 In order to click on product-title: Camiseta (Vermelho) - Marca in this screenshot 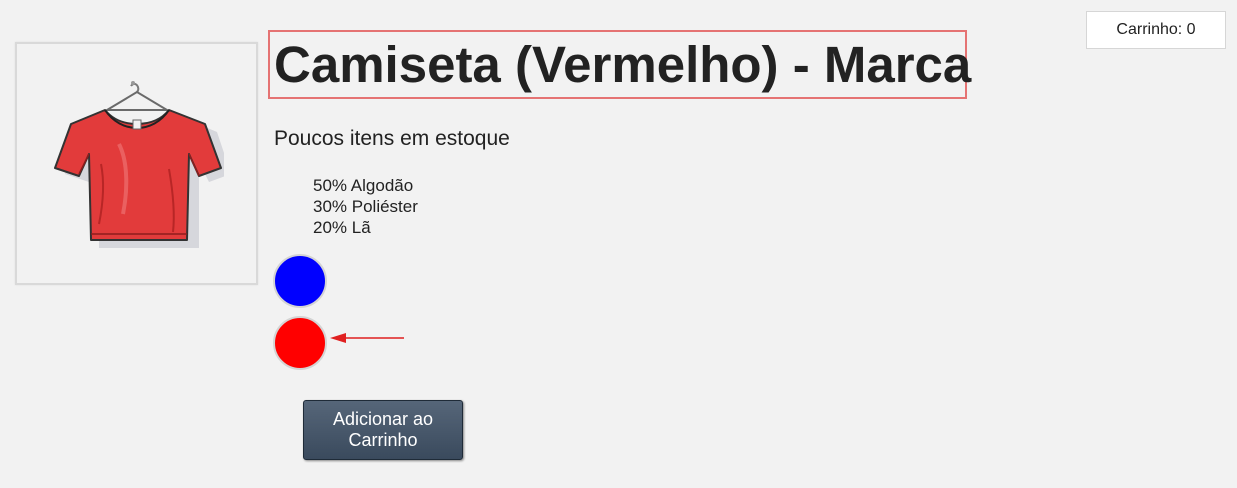, I will do `click(623, 64)`.